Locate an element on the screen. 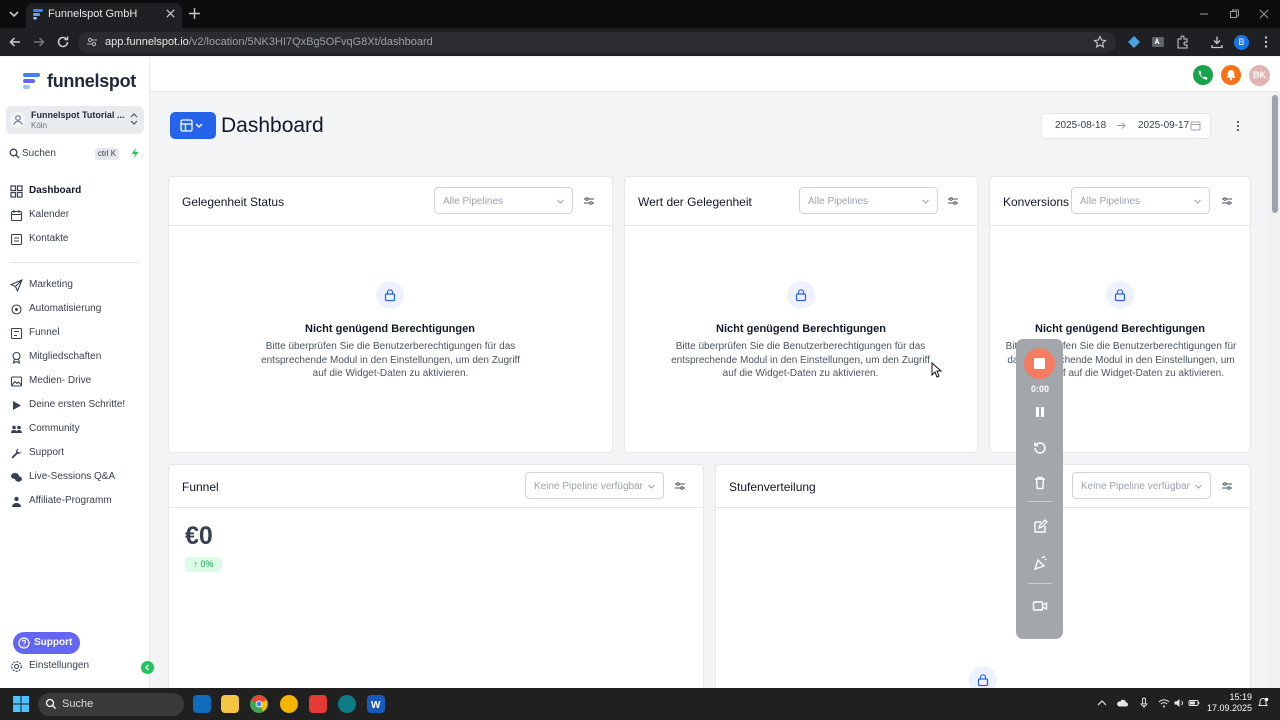 The image size is (1280, 720). quick-action-bolt-icon is located at coordinates (135, 153).